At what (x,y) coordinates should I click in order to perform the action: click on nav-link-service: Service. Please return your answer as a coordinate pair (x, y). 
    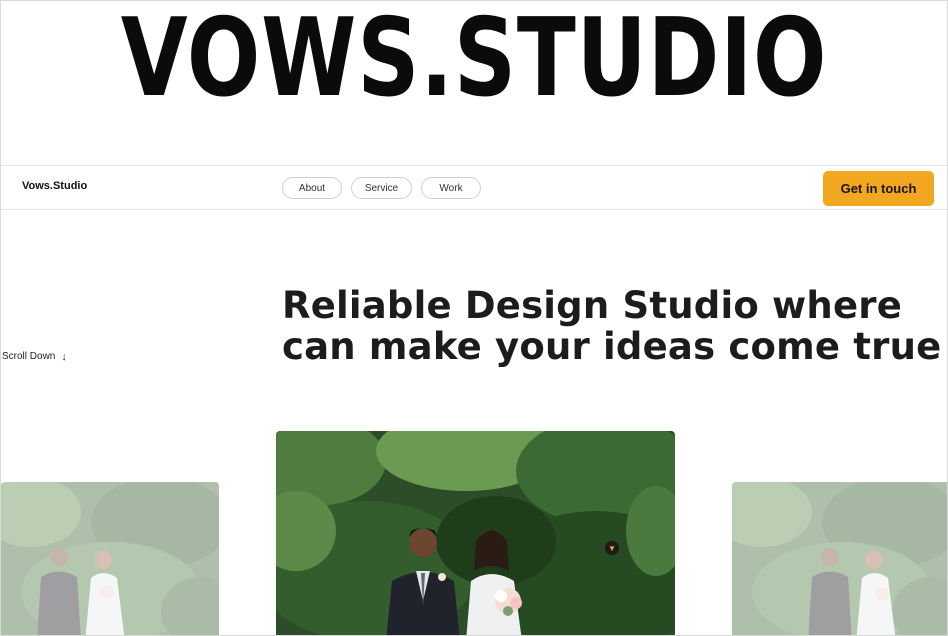
    Looking at the image, I should click on (381, 188).